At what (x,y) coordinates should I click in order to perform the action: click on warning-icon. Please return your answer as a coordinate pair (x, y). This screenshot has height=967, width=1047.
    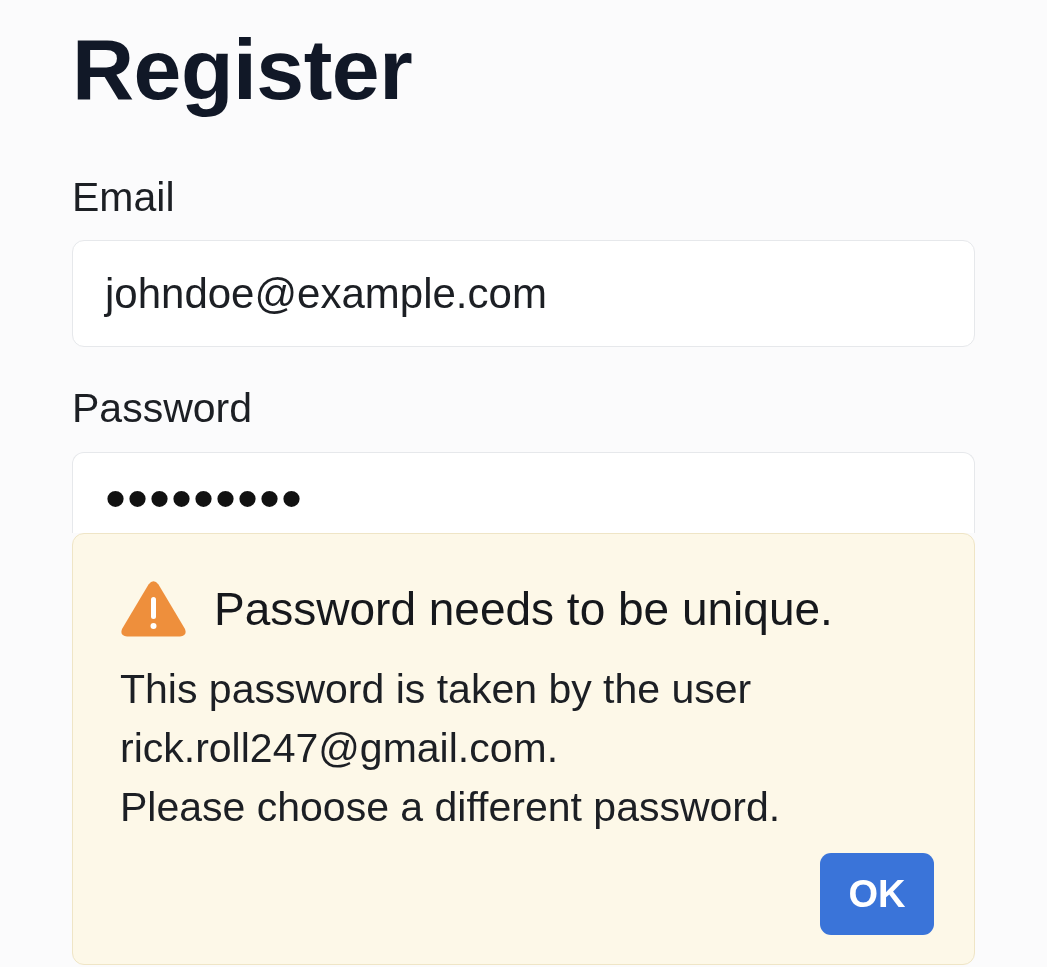
    Looking at the image, I should click on (153, 609).